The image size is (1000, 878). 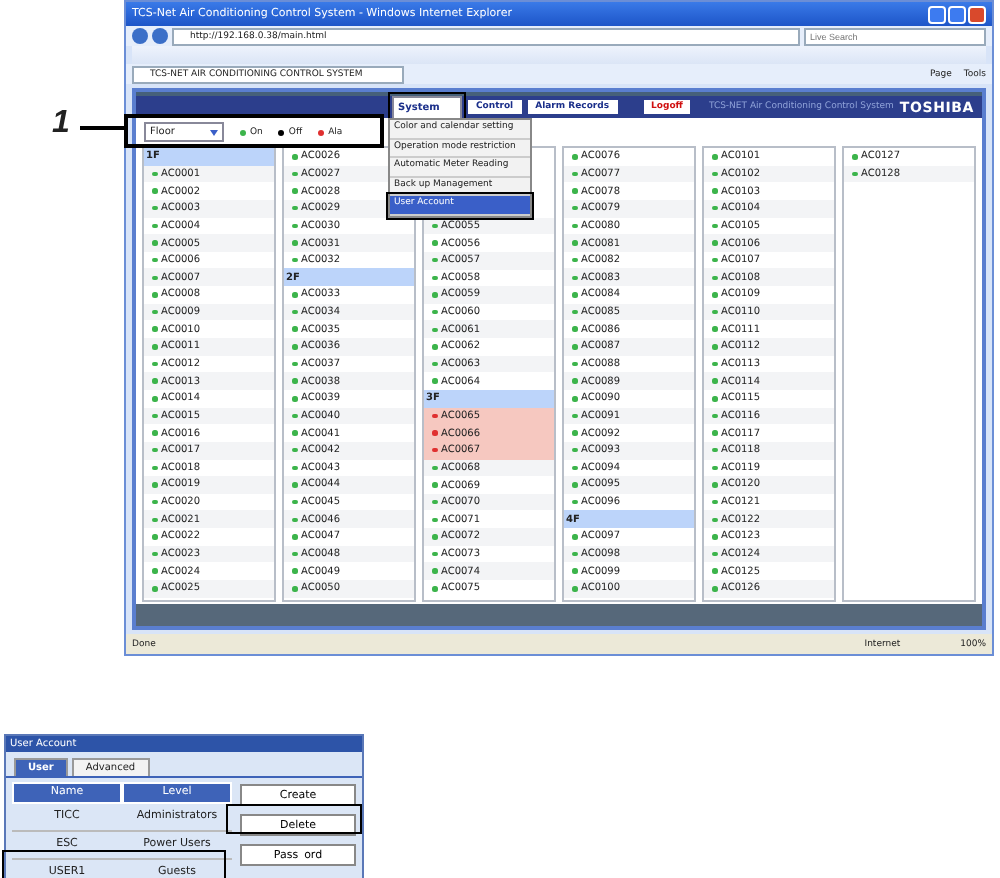 I want to click on highlight-frame, so click(x=294, y=819).